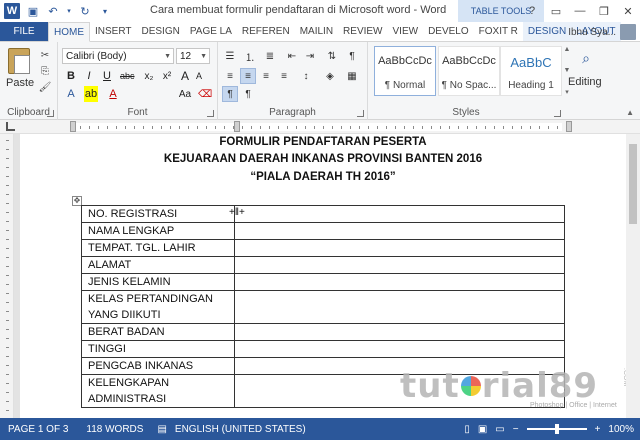 This screenshot has height=440, width=640. I want to click on grow-font-button: A, so click(185, 76).